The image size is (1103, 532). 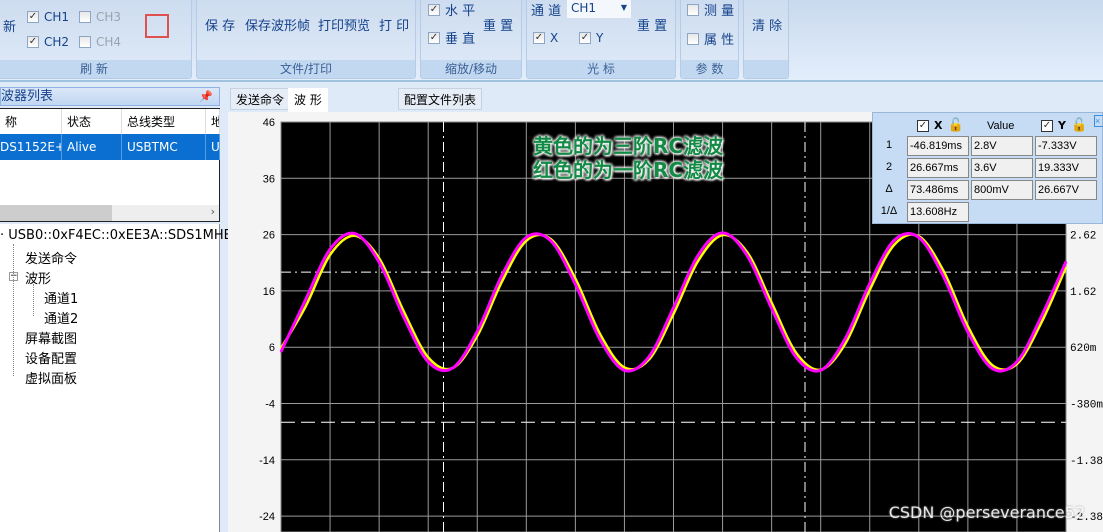 What do you see at coordinates (440, 99) in the screenshot?
I see `tab-config-list: 配置文件列表` at bounding box center [440, 99].